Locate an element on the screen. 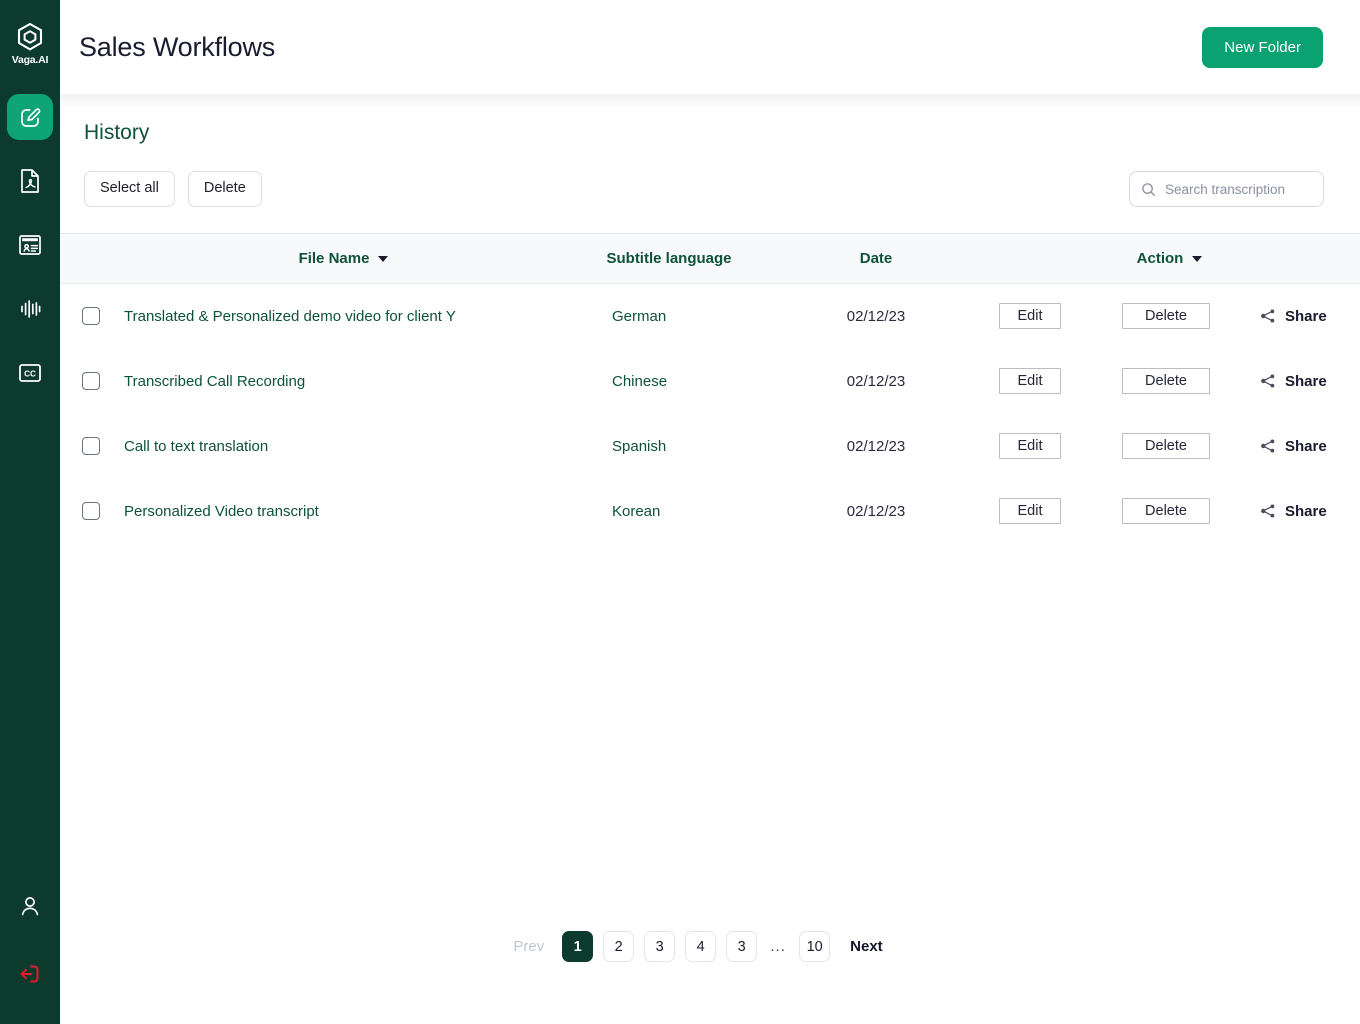  table-head: File Name Subtitle language Date Action is located at coordinates (710, 258).